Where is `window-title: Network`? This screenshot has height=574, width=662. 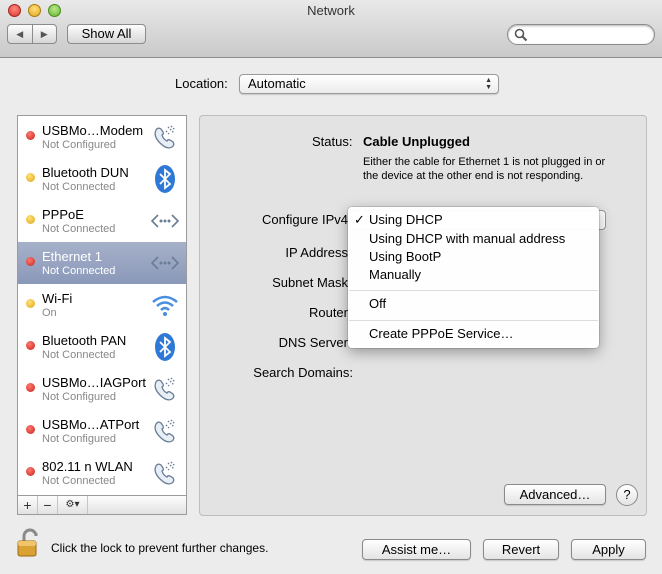
window-title: Network is located at coordinates (331, 10).